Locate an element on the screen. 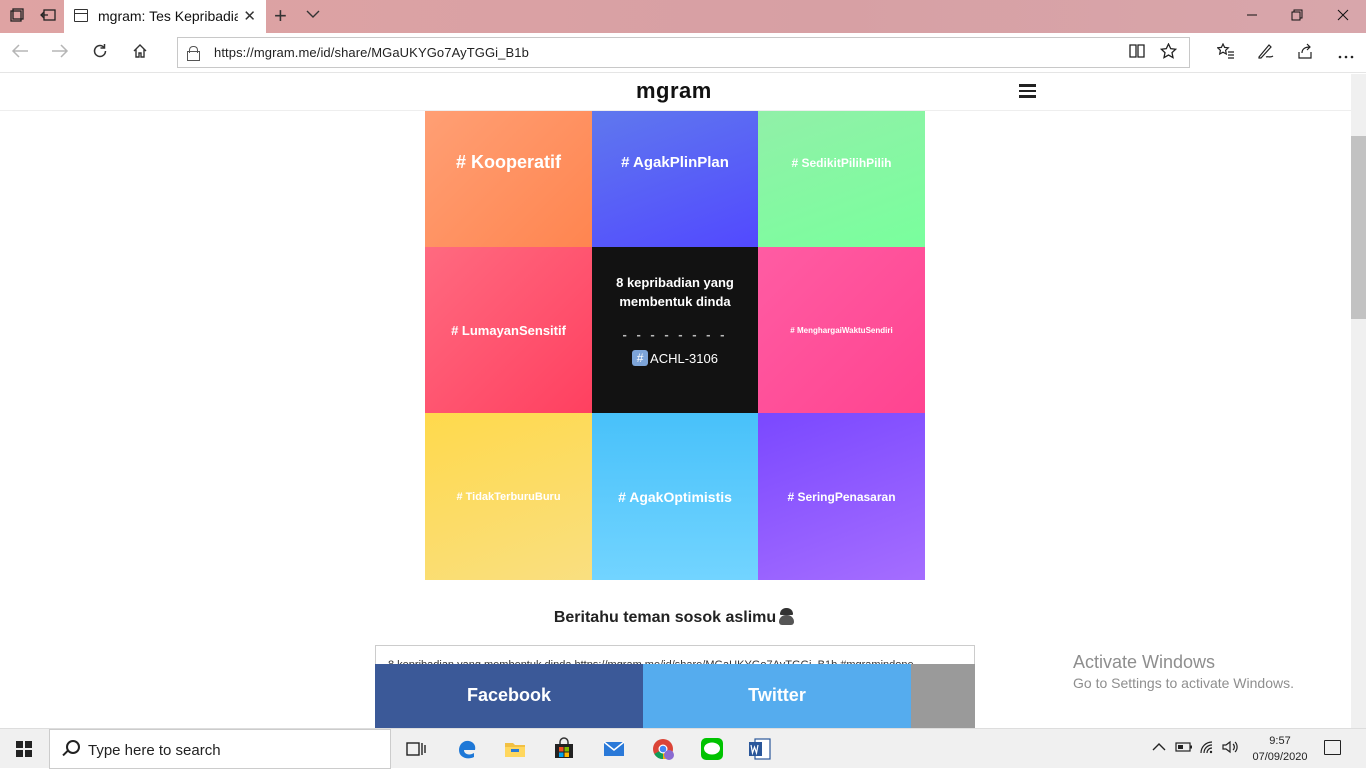  word-icon is located at coordinates (760, 749).